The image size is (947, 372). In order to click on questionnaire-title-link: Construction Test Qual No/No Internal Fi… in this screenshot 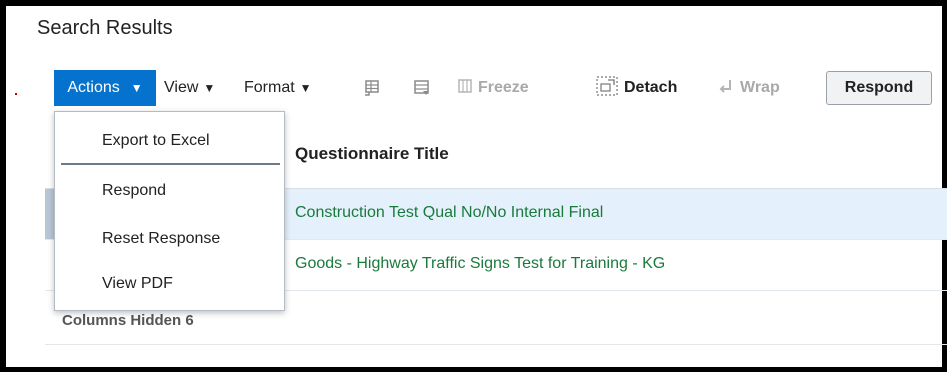, I will do `click(449, 213)`.